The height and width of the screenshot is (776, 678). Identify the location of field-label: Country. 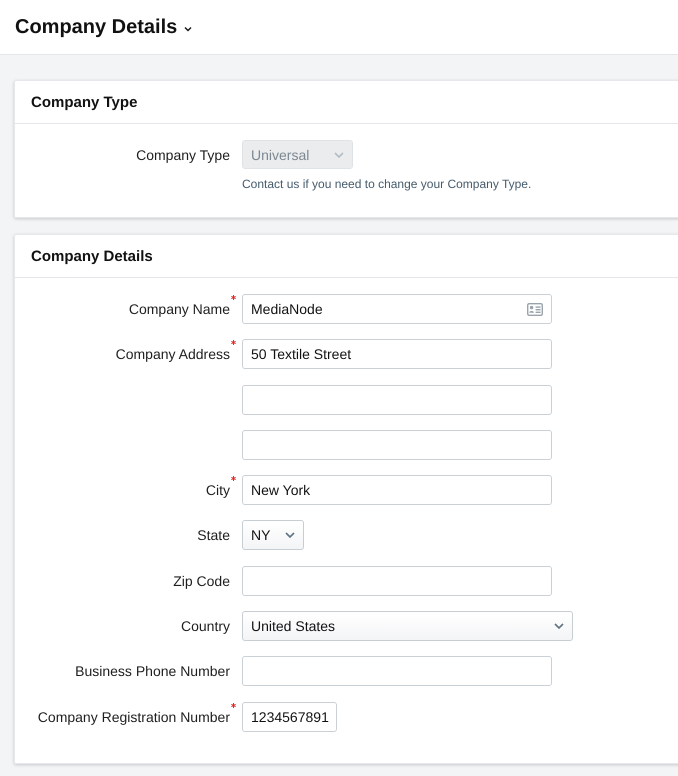
(205, 626).